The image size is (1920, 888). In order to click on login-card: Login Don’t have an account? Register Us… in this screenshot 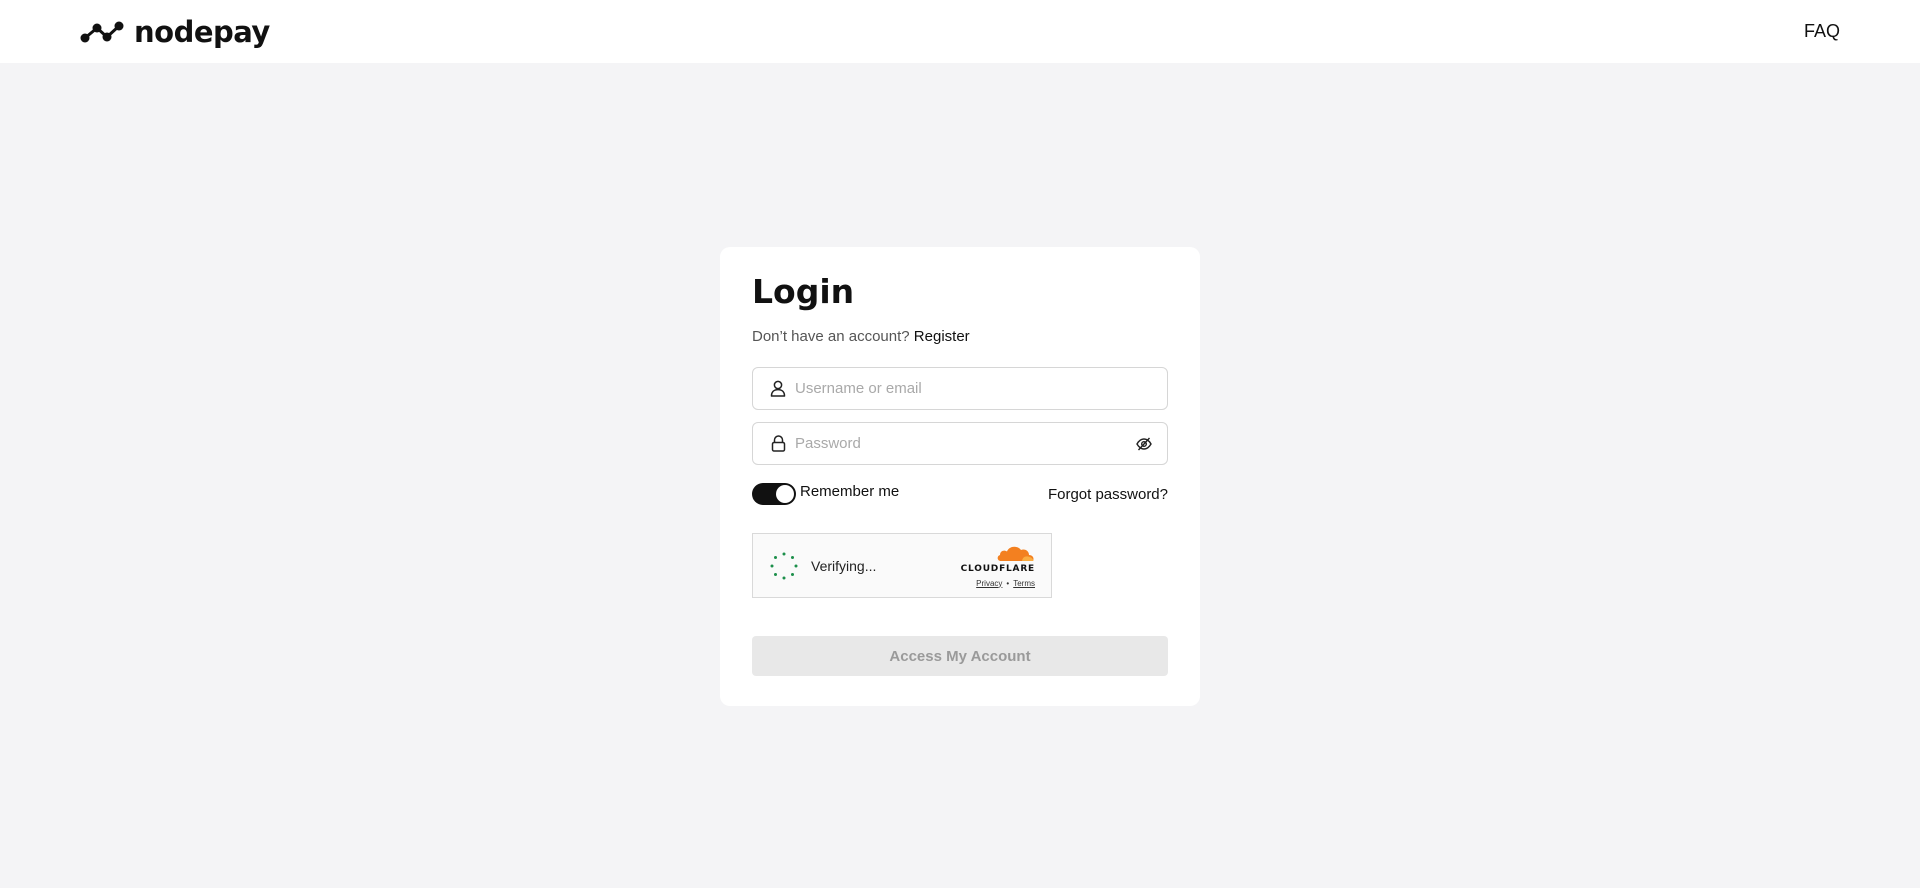, I will do `click(960, 476)`.